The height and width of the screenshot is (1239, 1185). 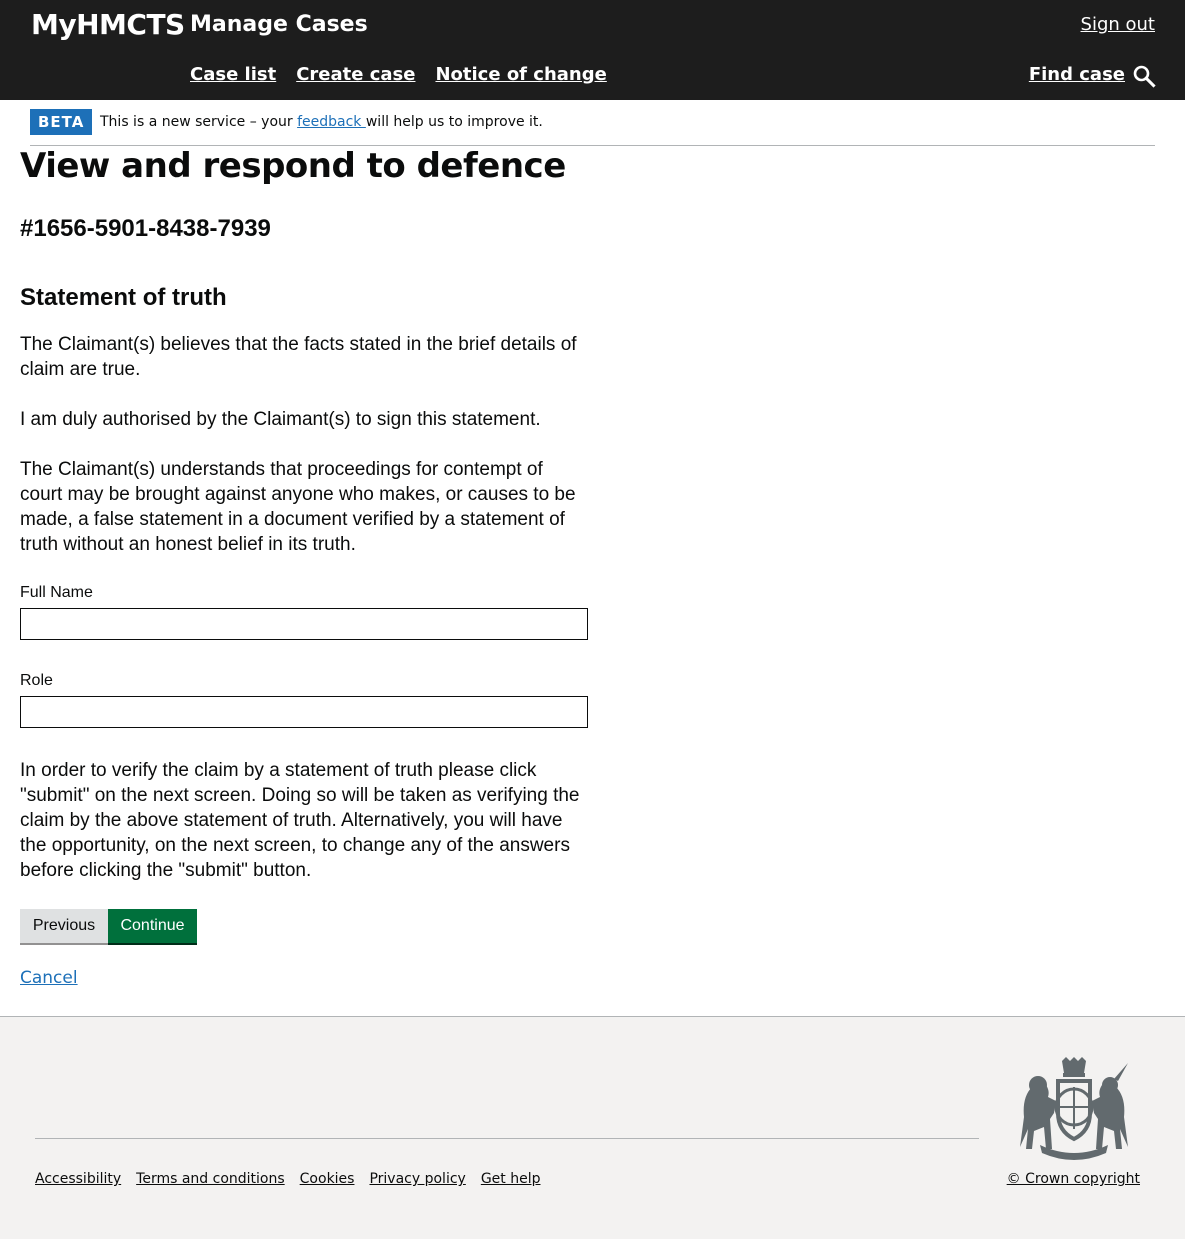 I want to click on phase-text-after: will help us to improve it., so click(x=454, y=122).